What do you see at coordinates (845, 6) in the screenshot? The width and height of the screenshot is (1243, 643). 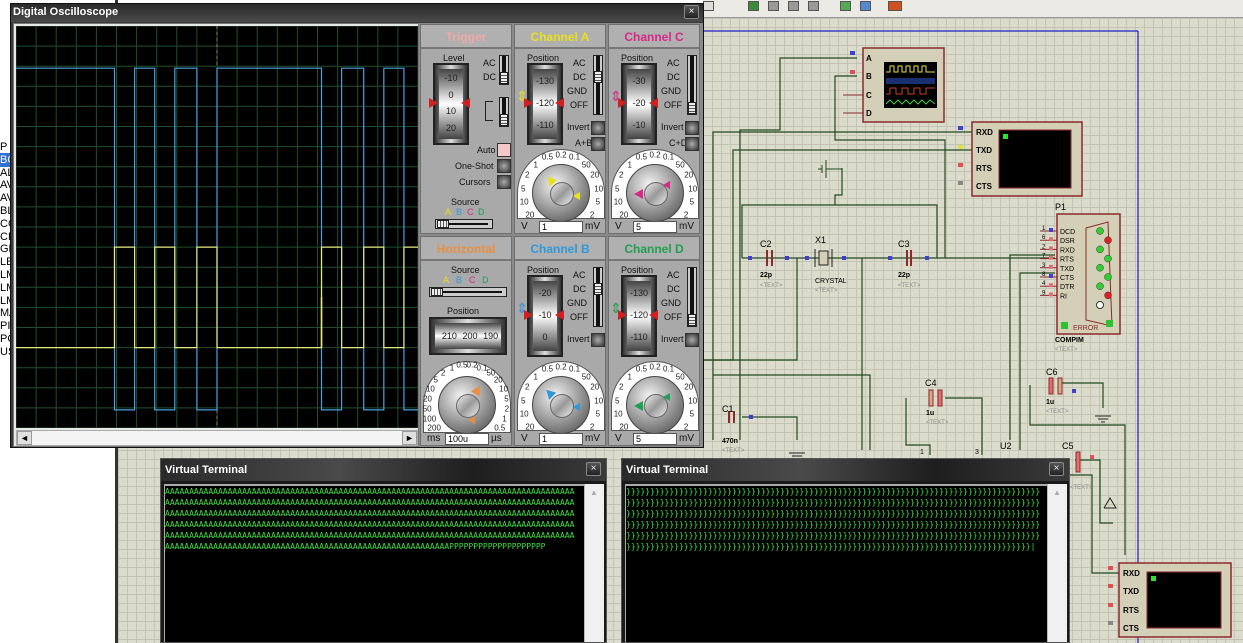 I see `bill-of-materials-icon` at bounding box center [845, 6].